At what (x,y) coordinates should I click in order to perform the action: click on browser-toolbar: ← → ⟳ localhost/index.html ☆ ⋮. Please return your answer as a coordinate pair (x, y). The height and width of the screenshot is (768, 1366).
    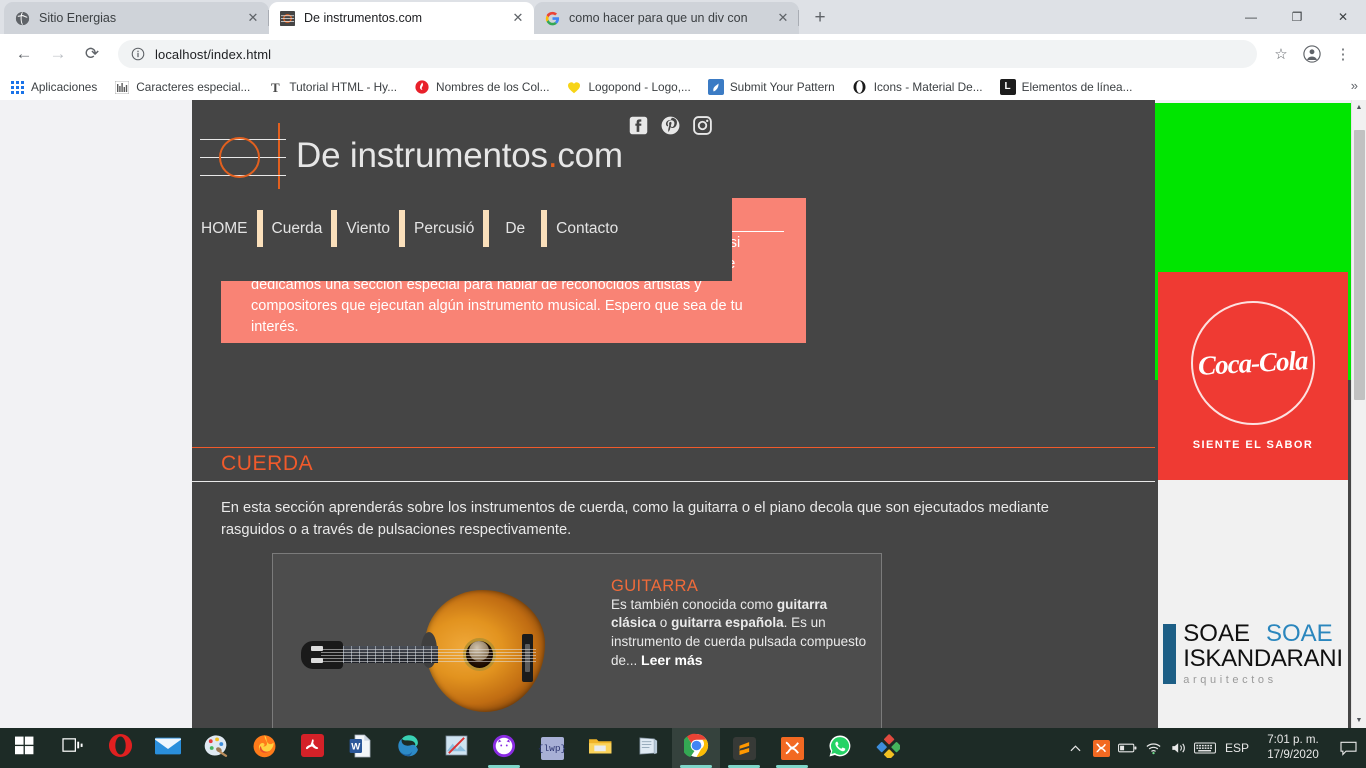
    Looking at the image, I should click on (683, 54).